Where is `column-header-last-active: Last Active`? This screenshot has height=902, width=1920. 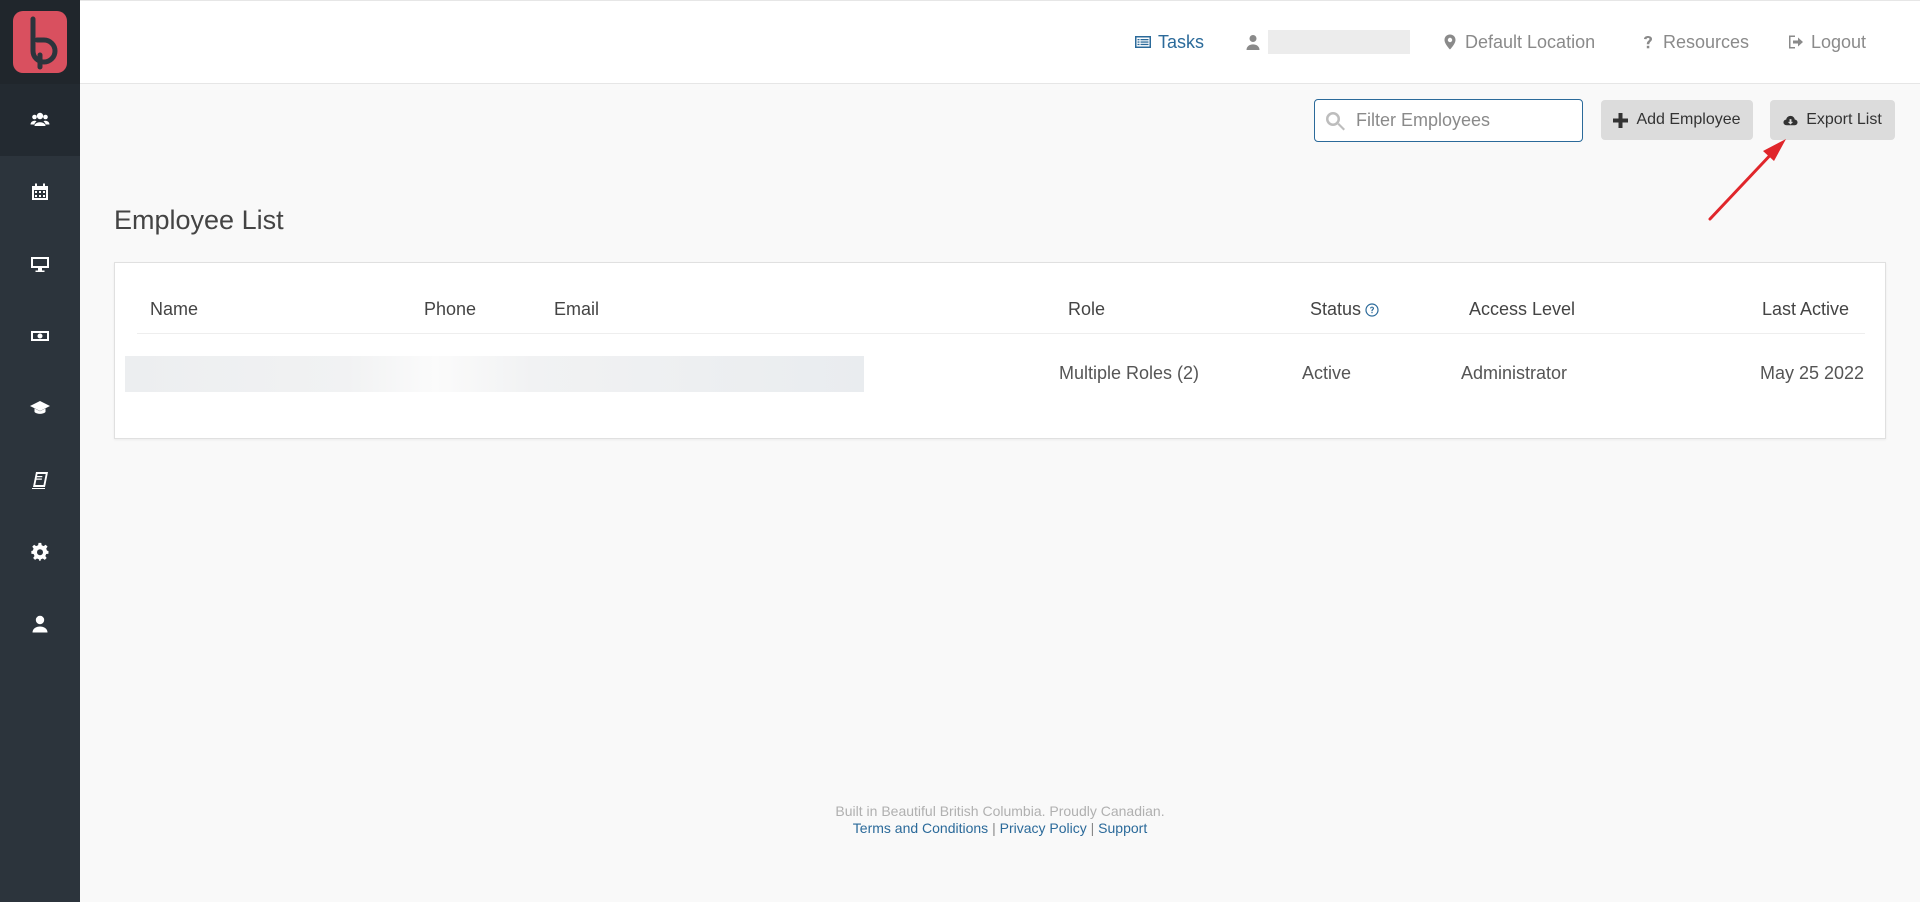
column-header-last-active: Last Active is located at coordinates (1805, 309).